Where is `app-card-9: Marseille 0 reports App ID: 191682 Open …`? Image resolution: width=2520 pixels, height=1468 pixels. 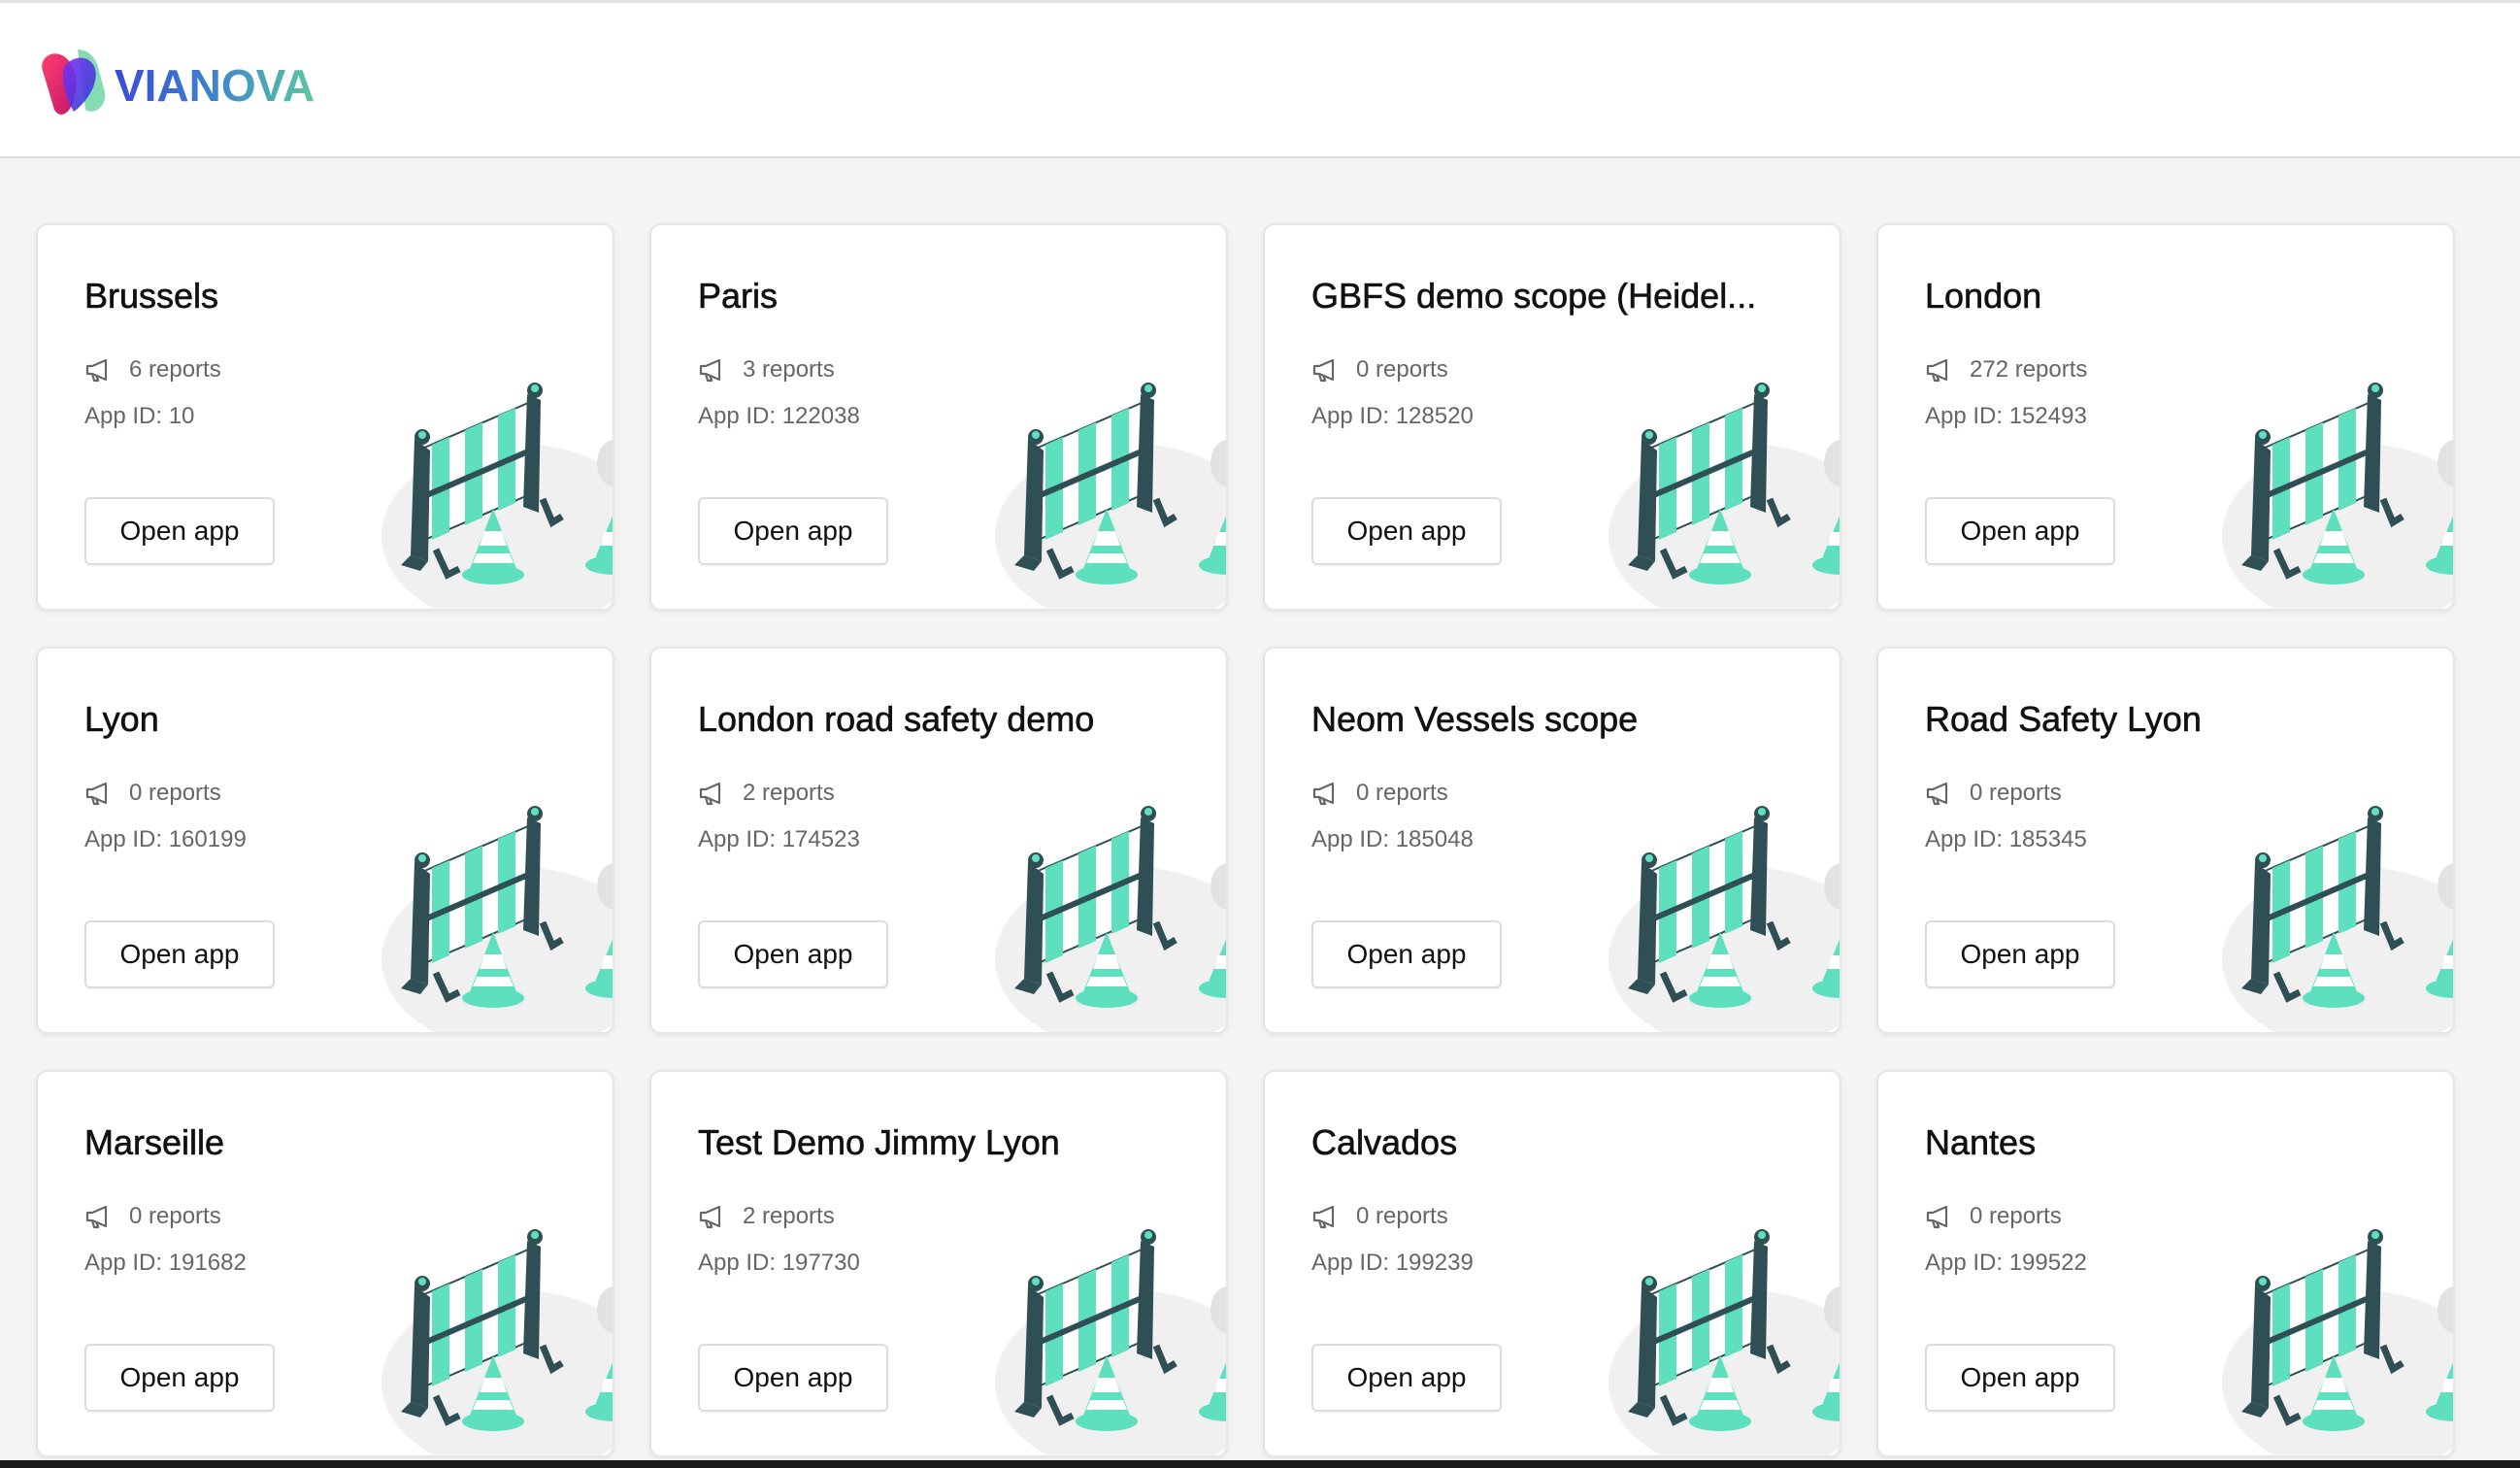
app-card-9: Marseille 0 reports App ID: 191682 Open … is located at coordinates (325, 1264).